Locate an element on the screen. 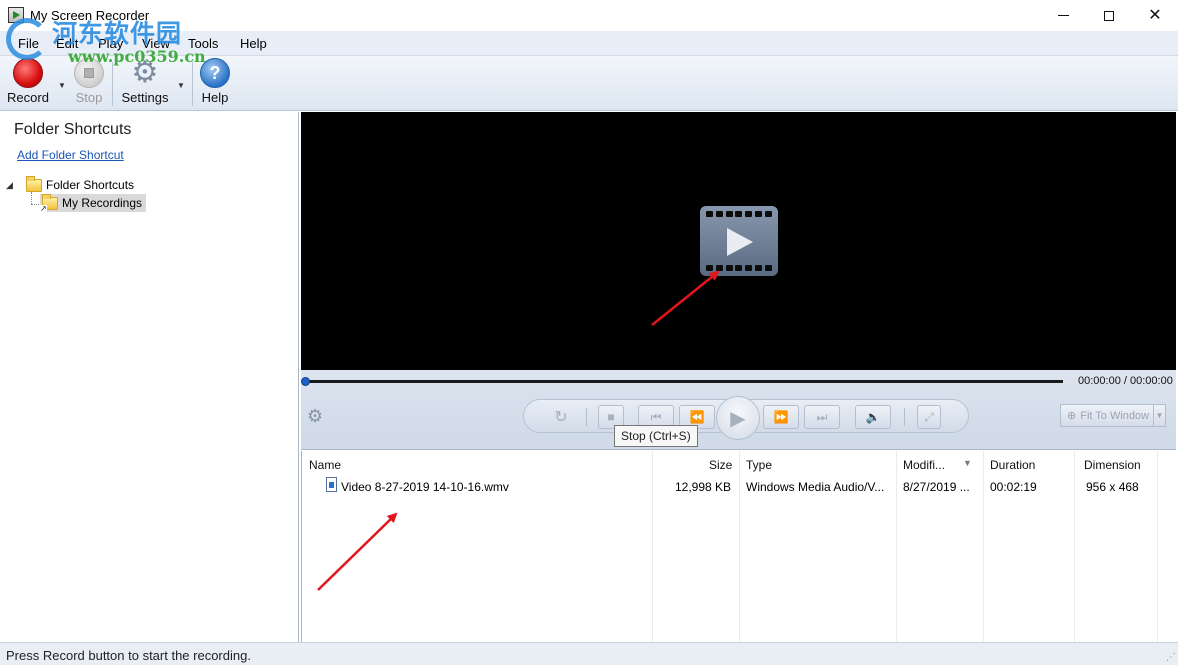 The width and height of the screenshot is (1178, 665). record-label: Record is located at coordinates (28, 97).